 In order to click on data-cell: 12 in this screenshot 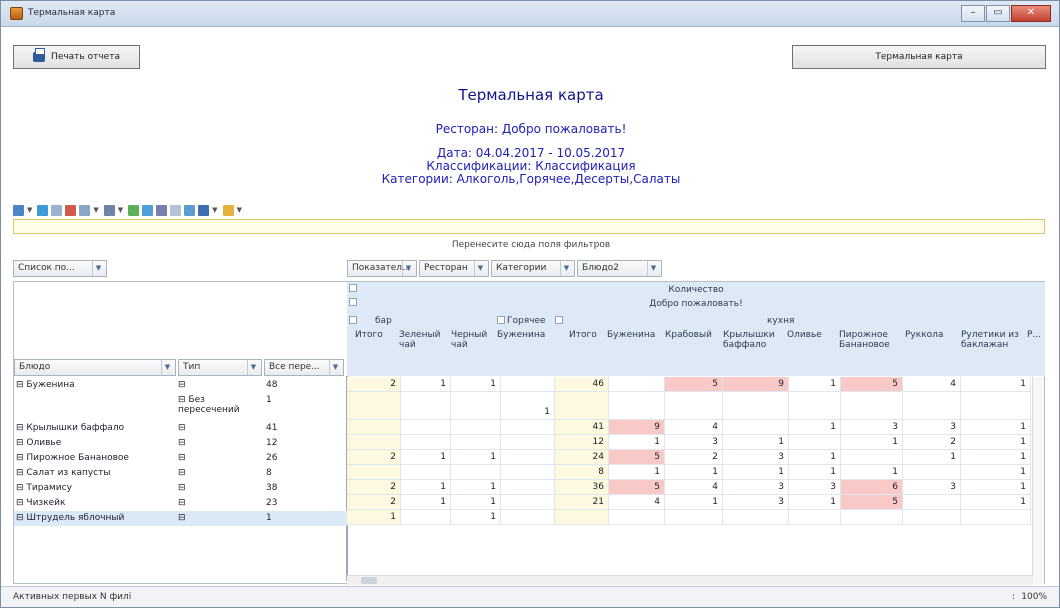, I will do `click(582, 442)`.